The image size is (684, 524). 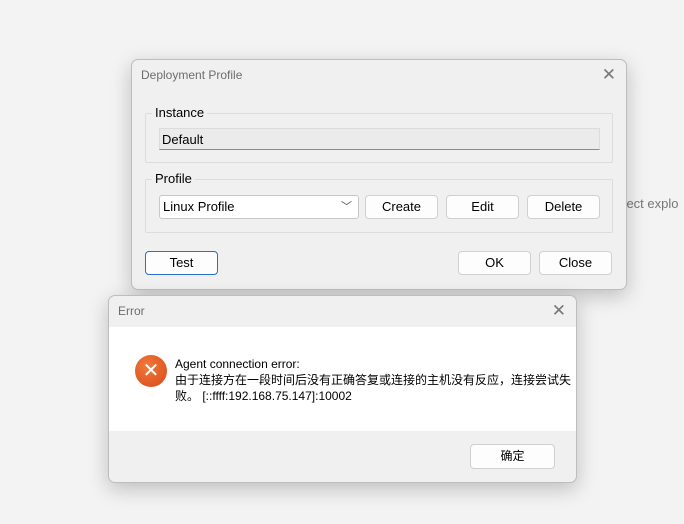 What do you see at coordinates (199, 206) in the screenshot?
I see `profile-selected: Linux Profile` at bounding box center [199, 206].